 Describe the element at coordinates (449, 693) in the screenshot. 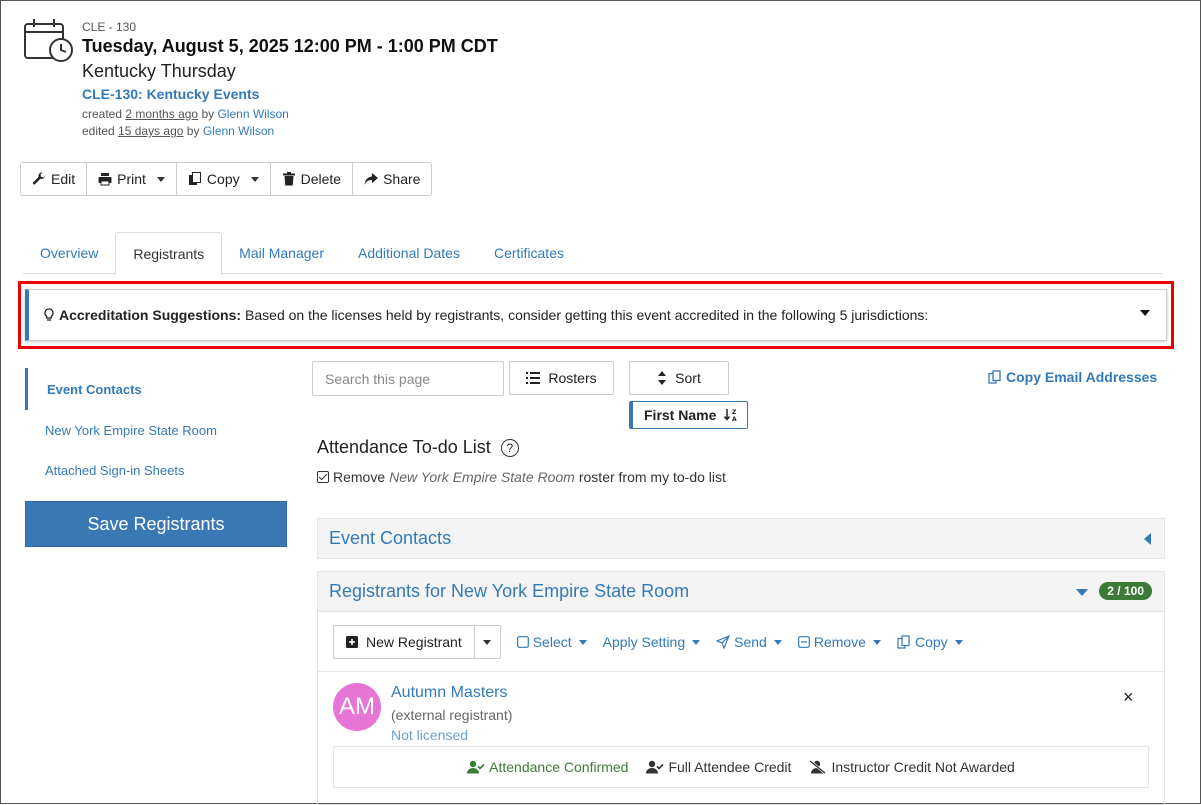

I see `registrant-name-link: Autumn Masters` at that location.